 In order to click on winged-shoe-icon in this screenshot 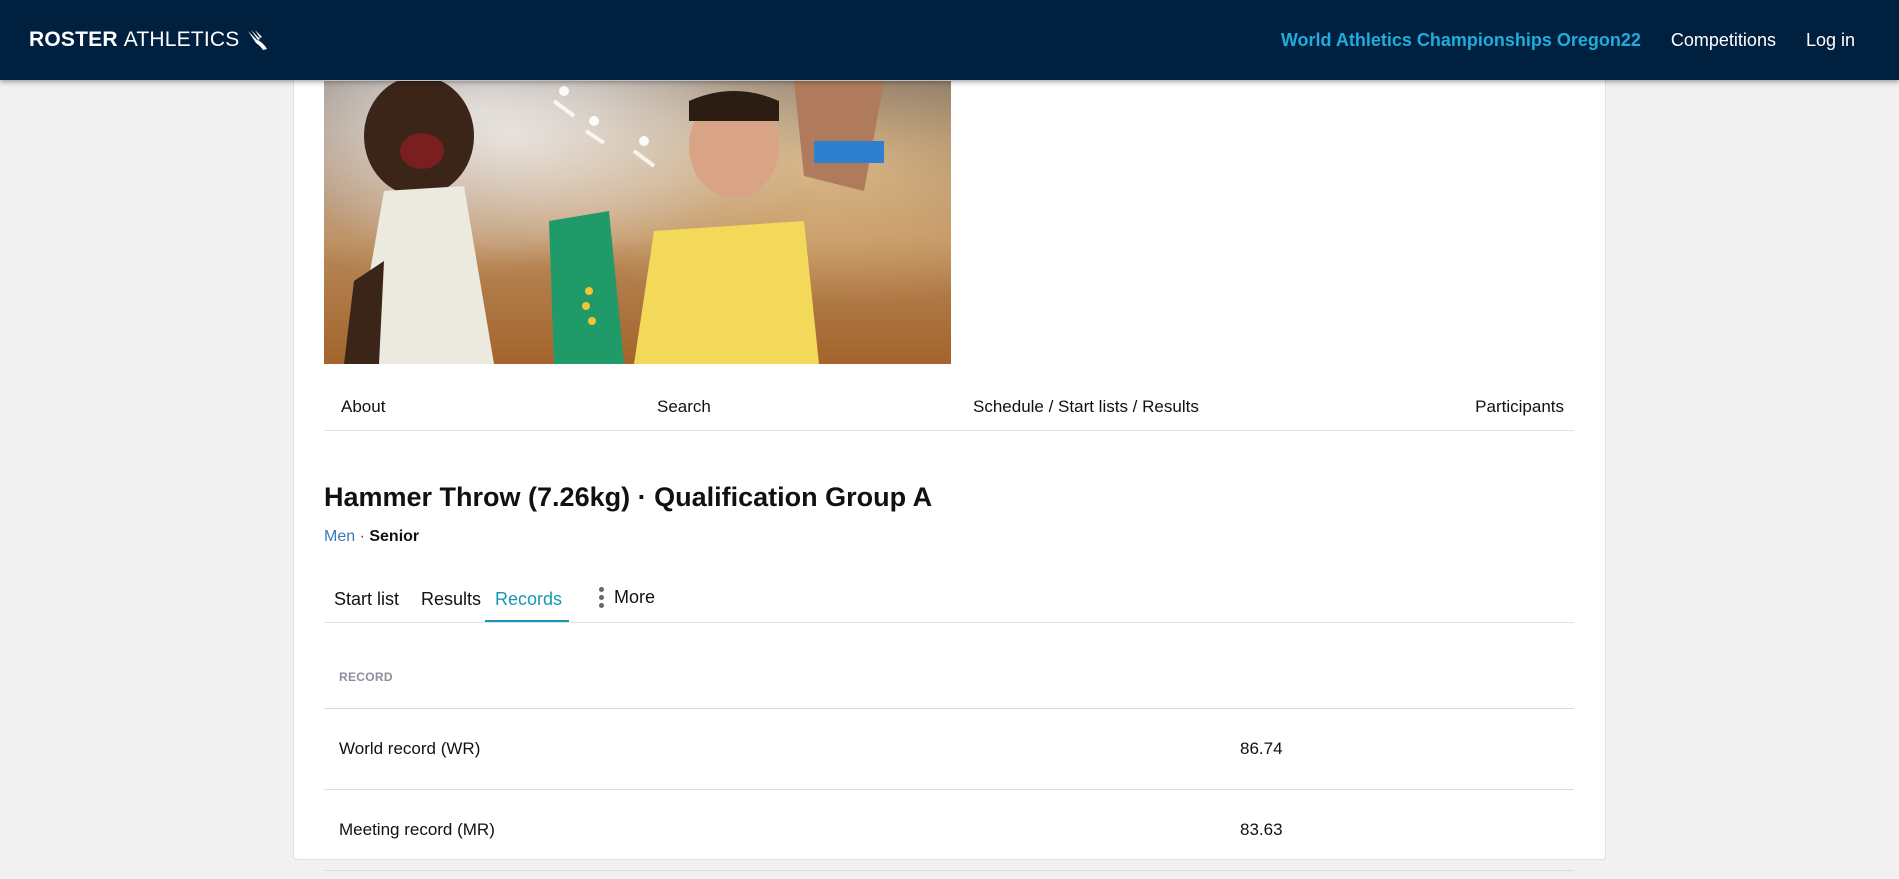, I will do `click(258, 40)`.